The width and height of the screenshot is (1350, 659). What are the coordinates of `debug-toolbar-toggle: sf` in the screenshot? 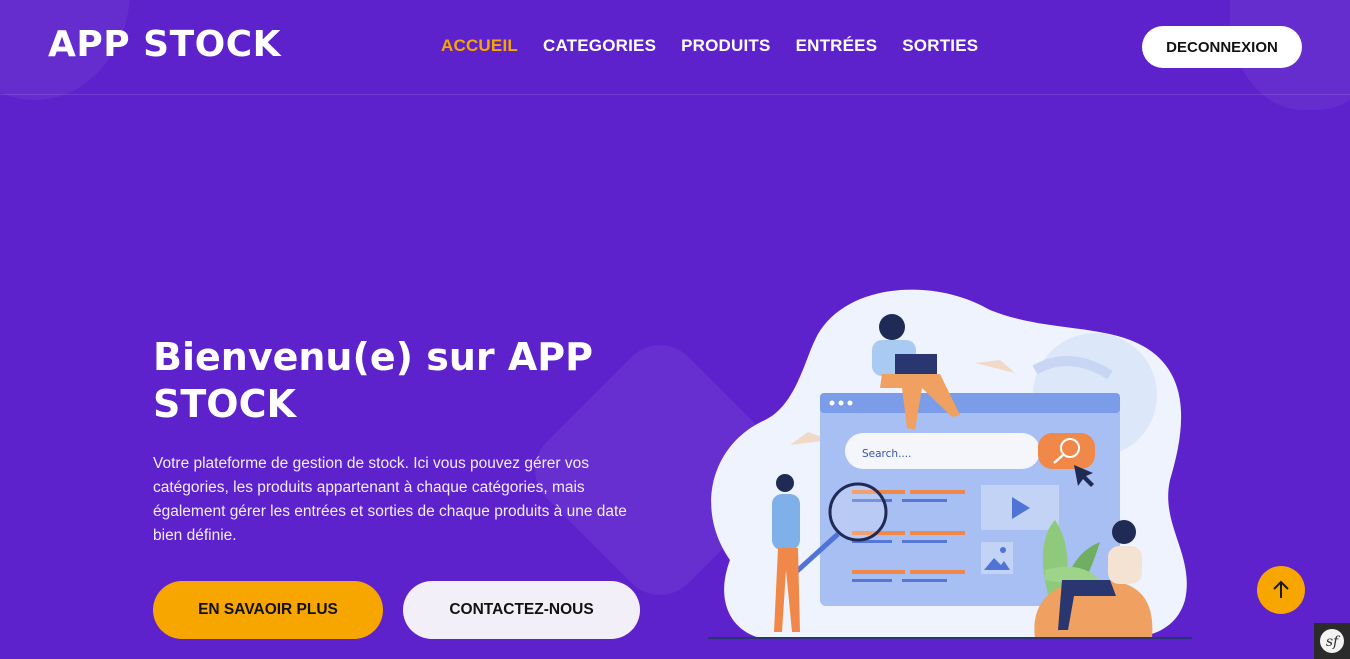 It's located at (1332, 641).